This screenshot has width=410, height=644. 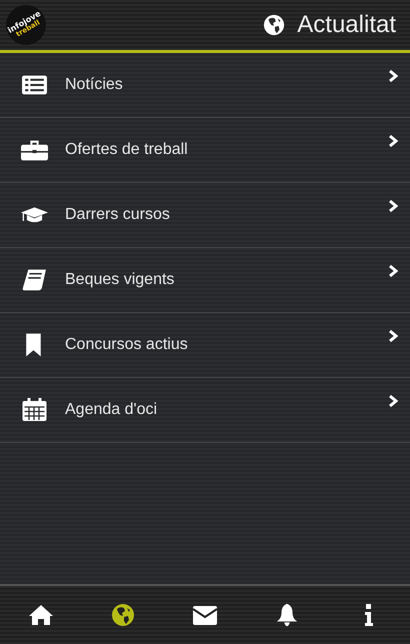 What do you see at coordinates (205, 345) in the screenshot?
I see `menu-item: Concursos actius` at bounding box center [205, 345].